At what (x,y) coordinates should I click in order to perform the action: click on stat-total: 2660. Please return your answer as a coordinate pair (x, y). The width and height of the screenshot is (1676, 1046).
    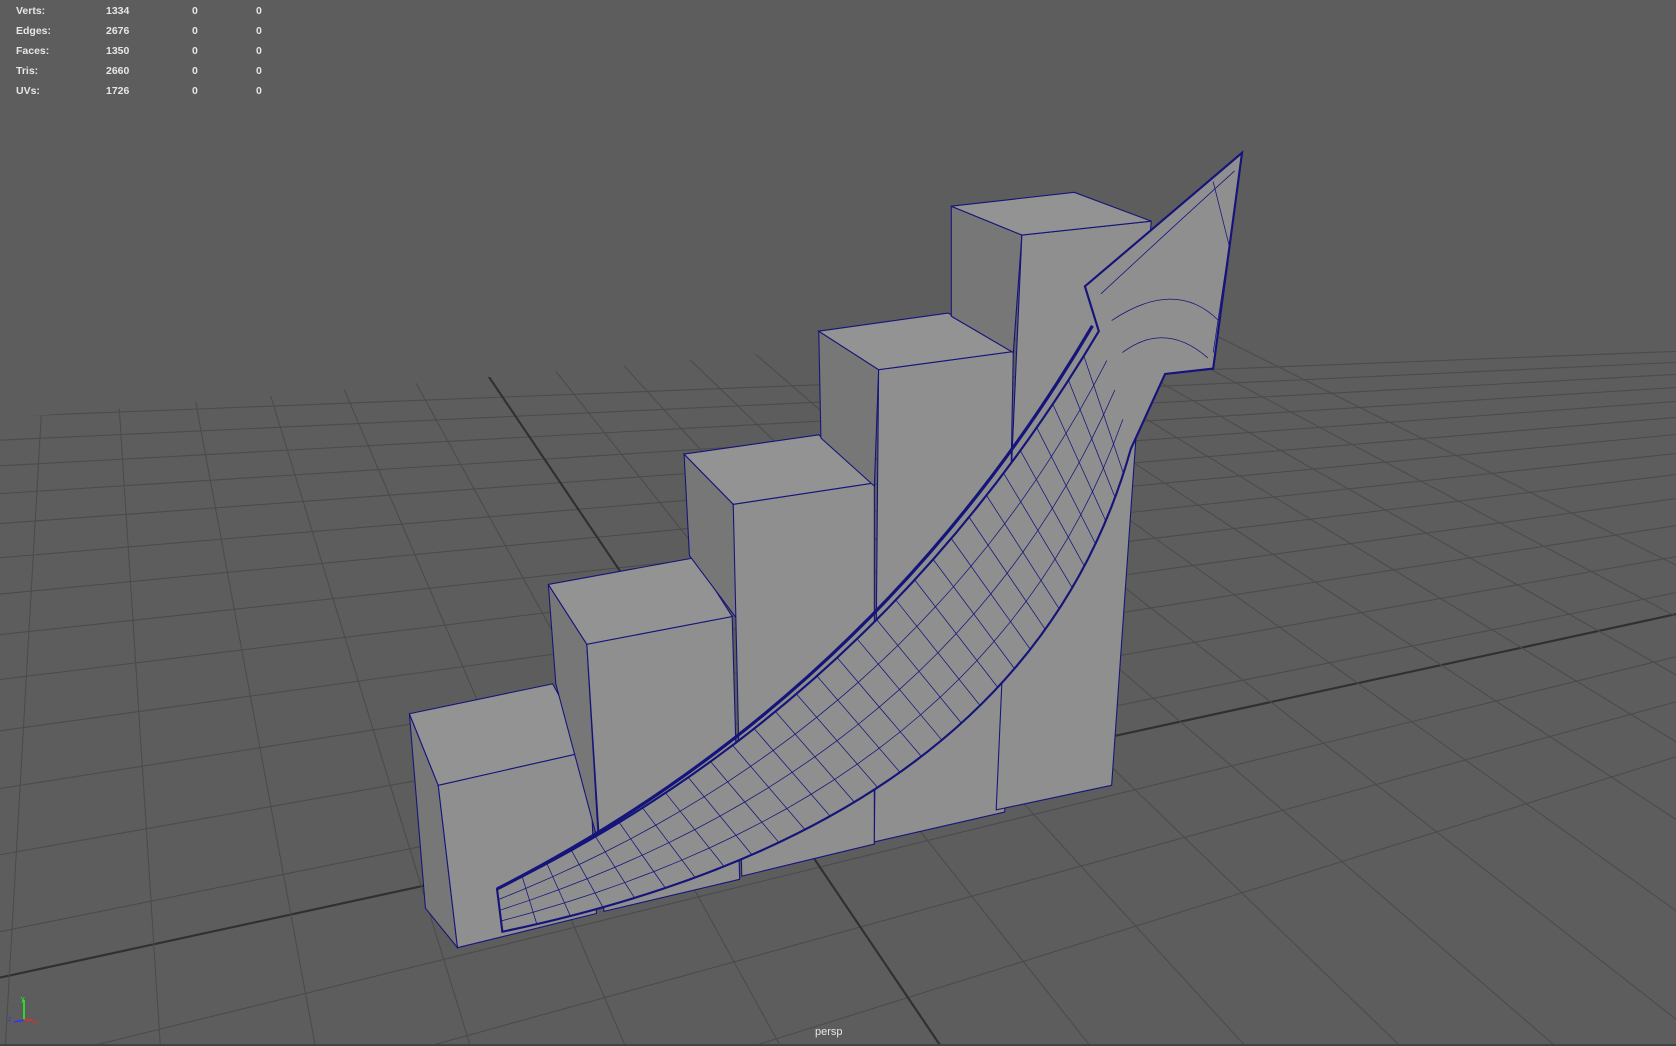
    Looking at the image, I should click on (118, 71).